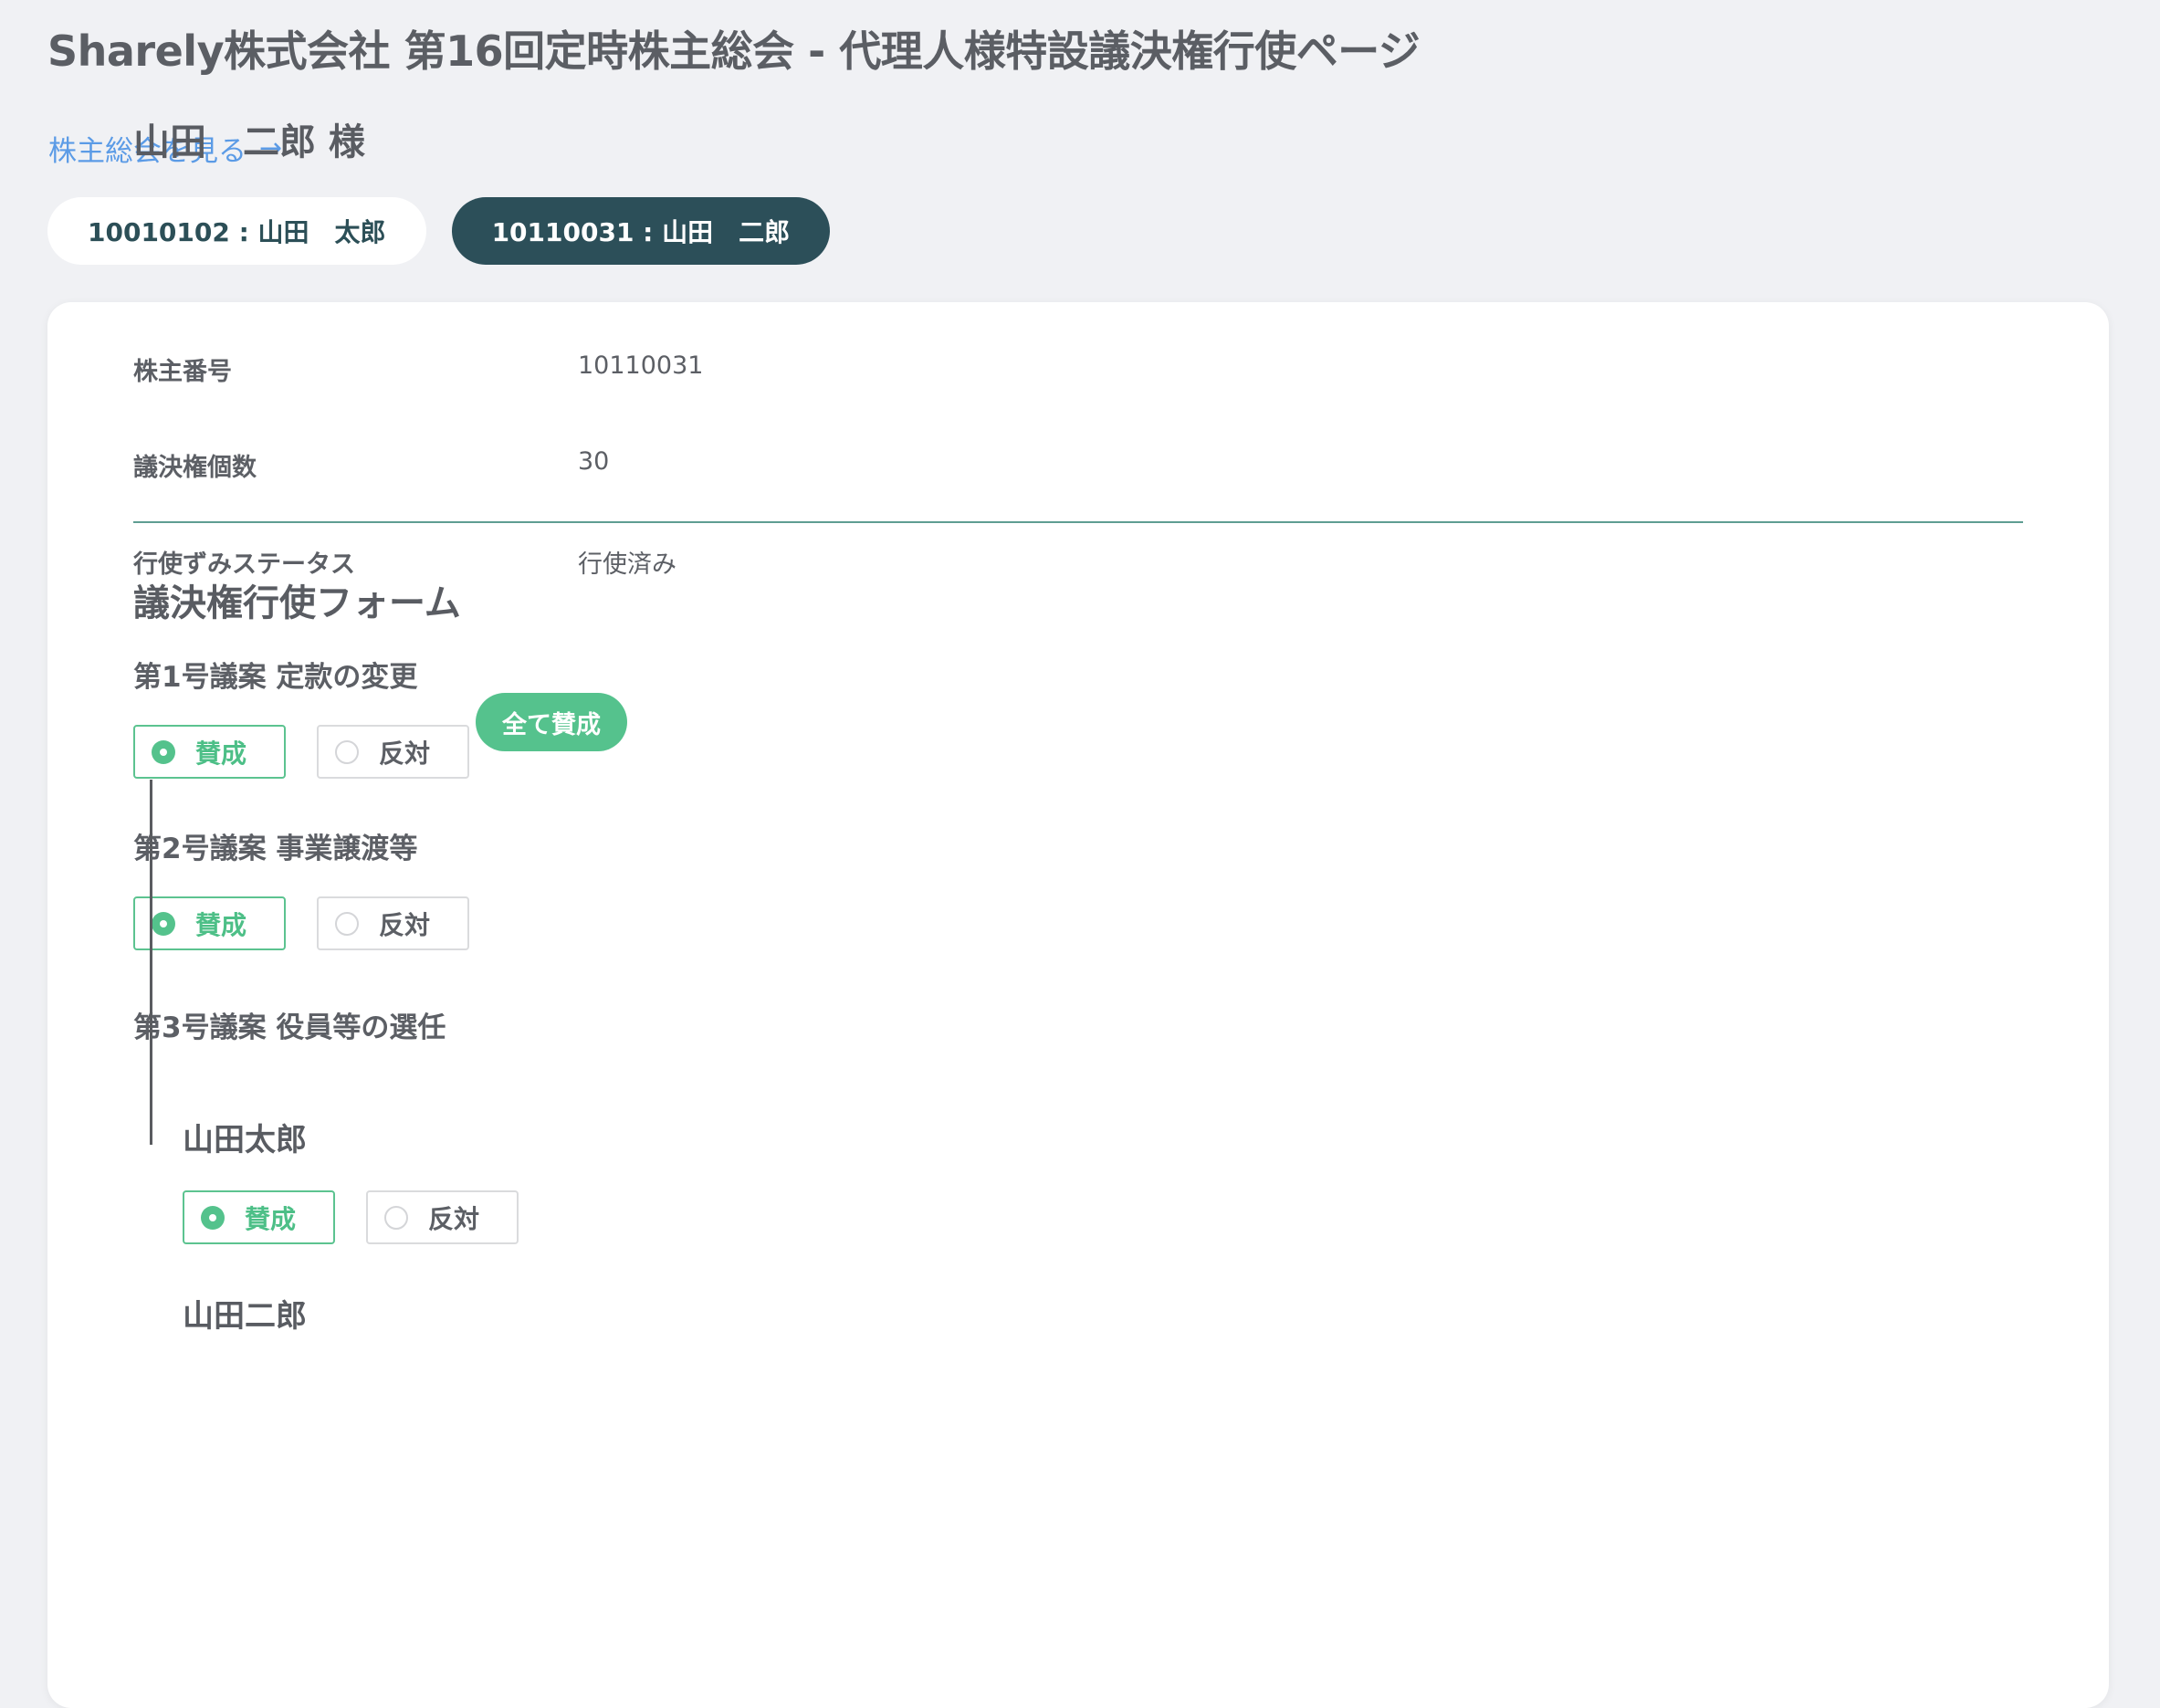  What do you see at coordinates (594, 462) in the screenshot?
I see `voting-rights-value: 30` at bounding box center [594, 462].